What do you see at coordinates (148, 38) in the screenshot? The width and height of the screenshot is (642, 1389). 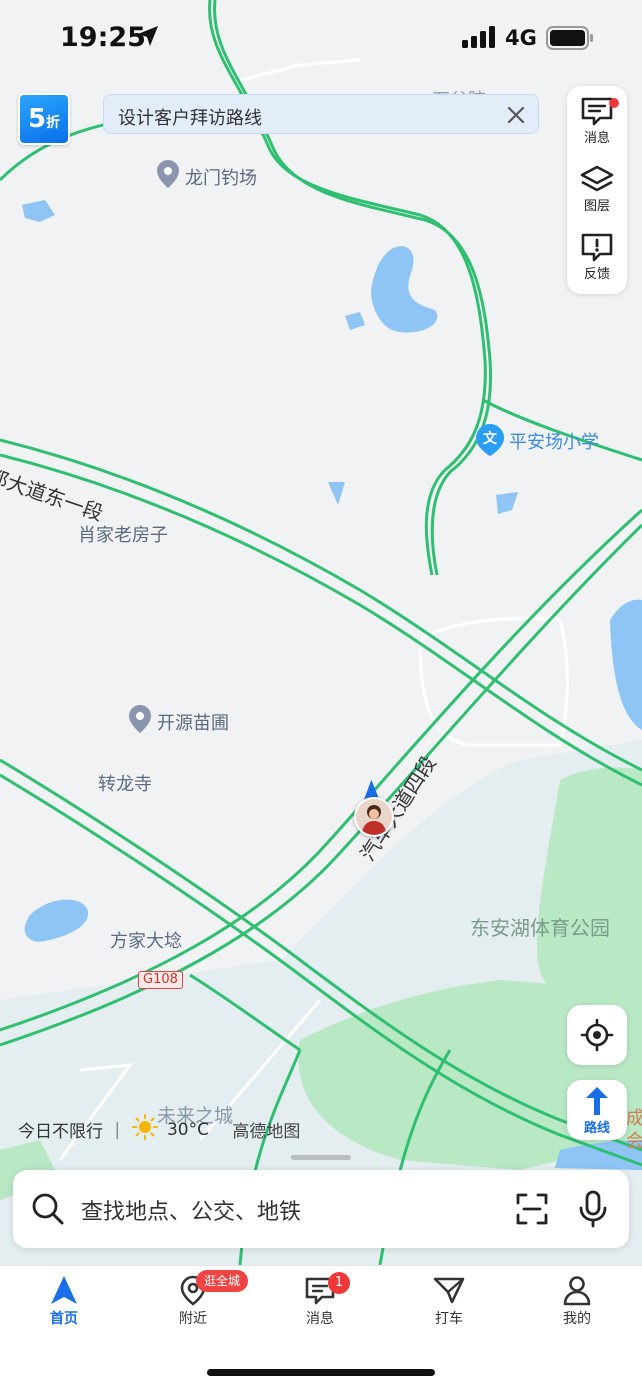 I see `location-arrow-icon` at bounding box center [148, 38].